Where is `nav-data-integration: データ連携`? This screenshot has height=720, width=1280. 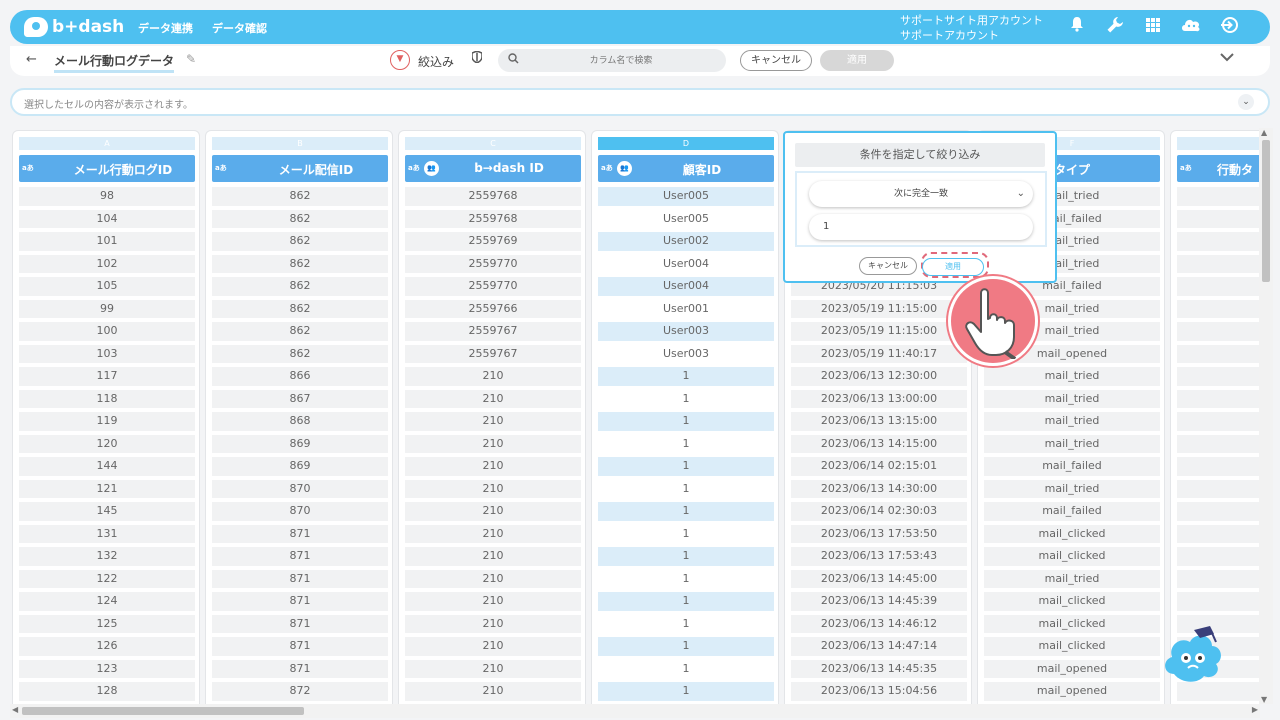 nav-data-integration: データ連携 is located at coordinates (165, 28).